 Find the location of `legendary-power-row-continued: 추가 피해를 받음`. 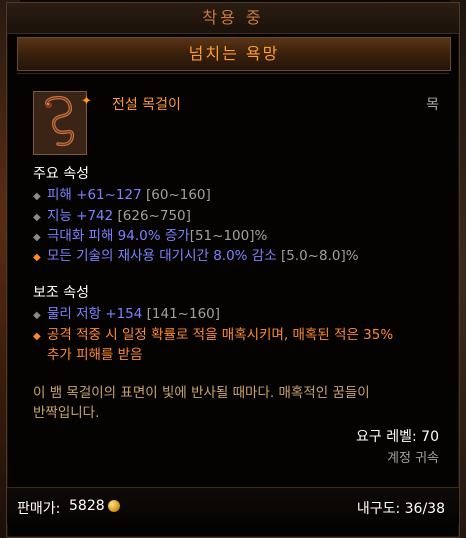

legendary-power-row-continued: 추가 피해를 받음 is located at coordinates (95, 353).